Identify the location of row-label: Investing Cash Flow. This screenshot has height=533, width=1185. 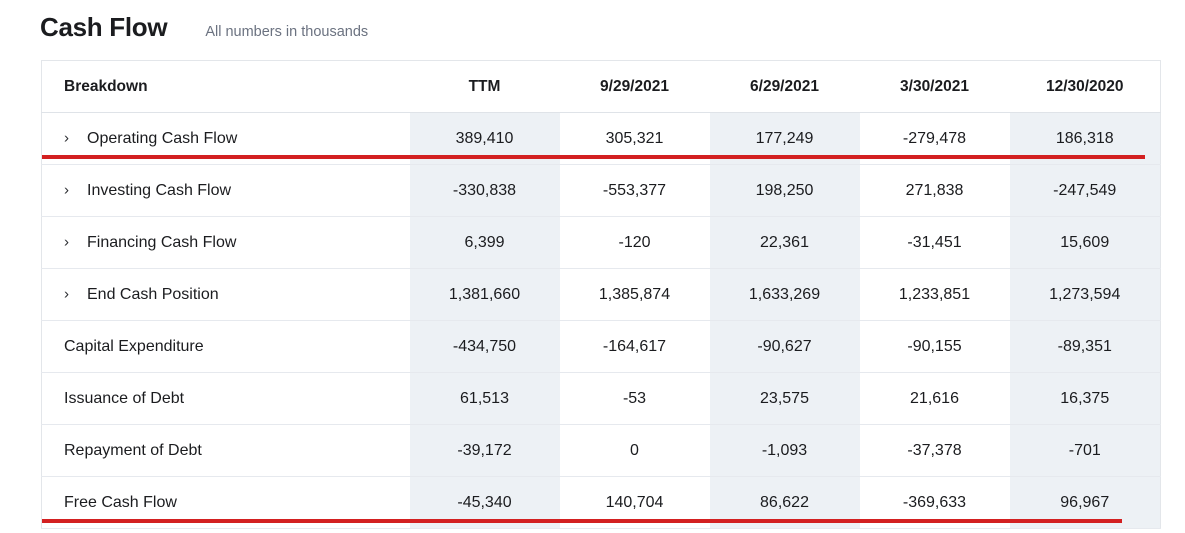
(159, 190).